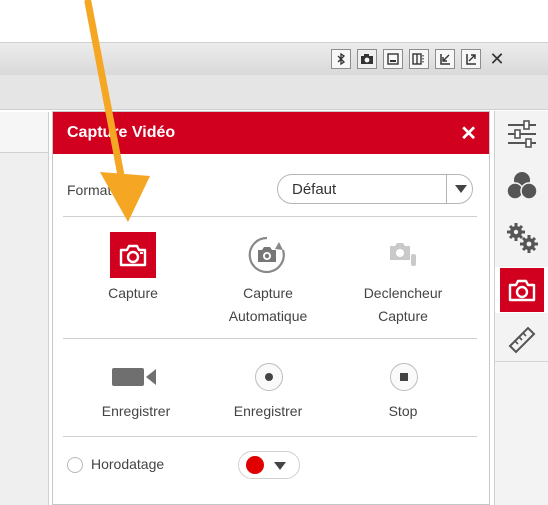 Image resolution: width=548 pixels, height=505 pixels. What do you see at coordinates (117, 111) in the screenshot?
I see `annotation-arrow` at bounding box center [117, 111].